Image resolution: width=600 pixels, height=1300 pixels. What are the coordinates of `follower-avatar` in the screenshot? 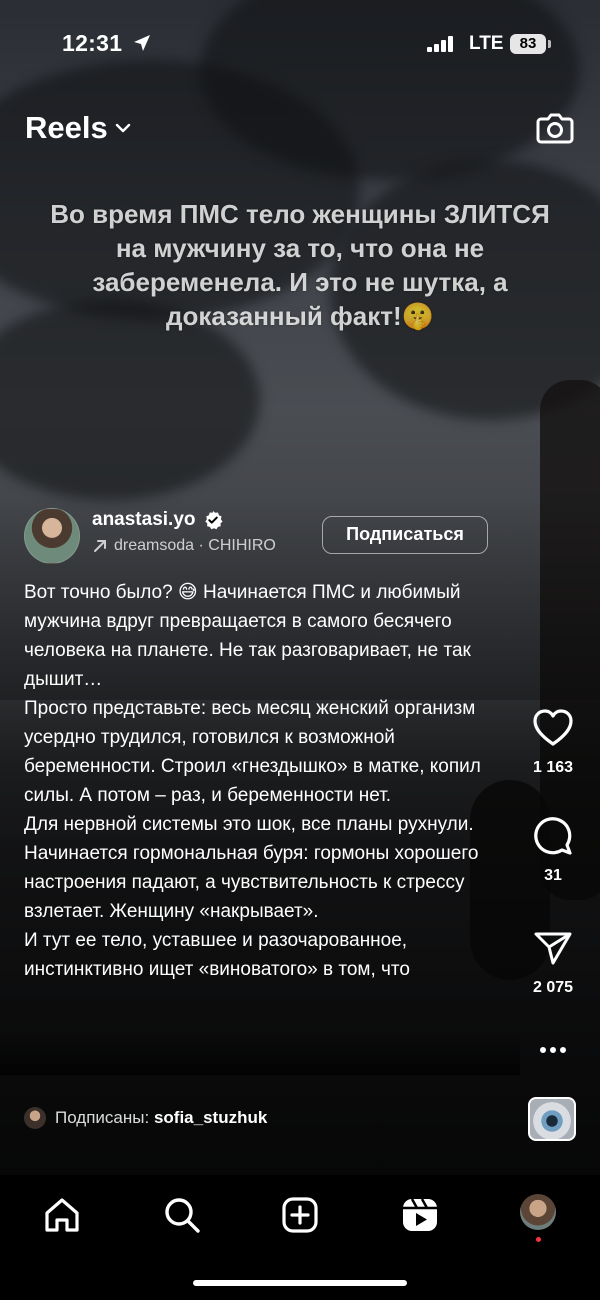 It's located at (35, 1118).